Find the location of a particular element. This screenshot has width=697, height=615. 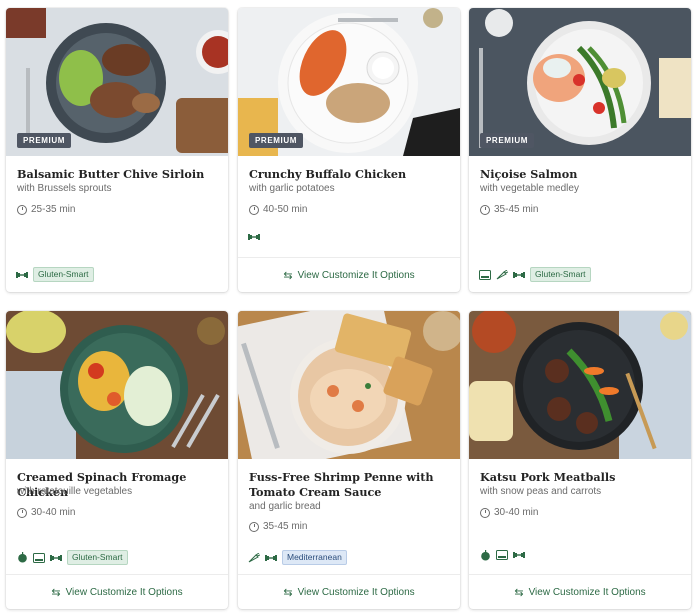

cook-time-value: 40-50 min is located at coordinates (285, 209).